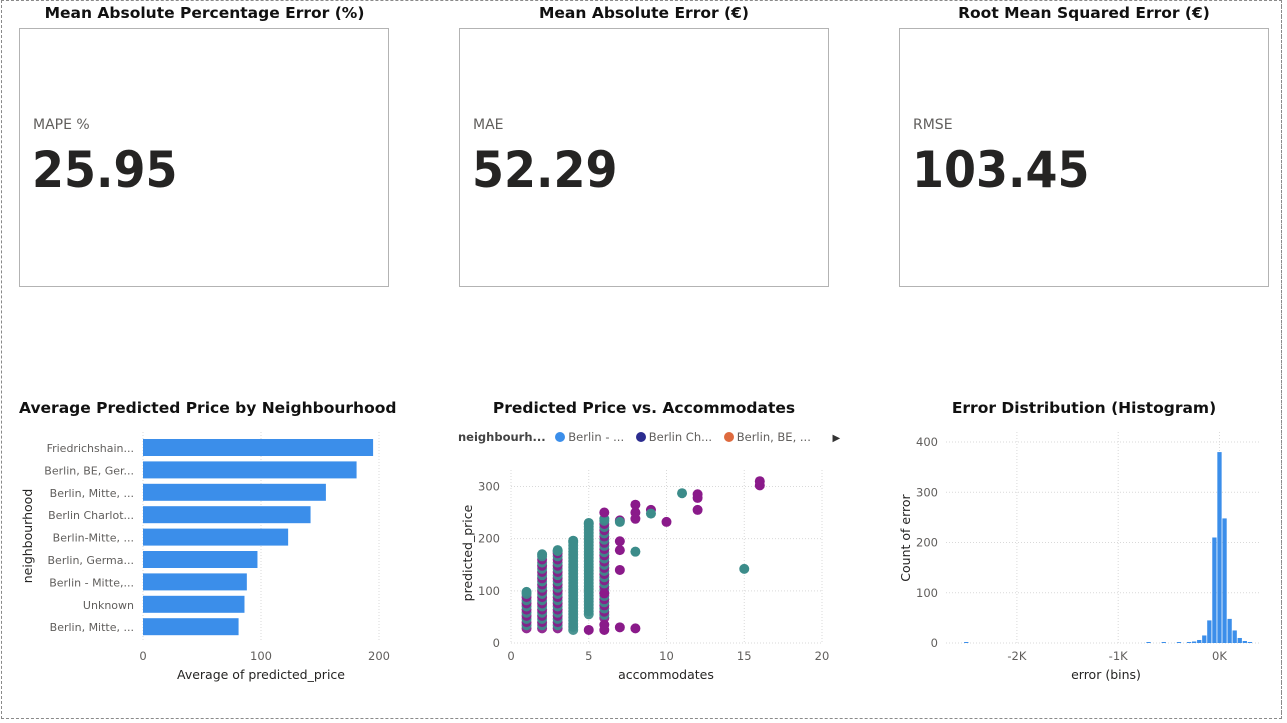 The height and width of the screenshot is (723, 1287). Describe the element at coordinates (1106, 674) in the screenshot. I see `histogram-x-axis-label: error (bins)` at that location.